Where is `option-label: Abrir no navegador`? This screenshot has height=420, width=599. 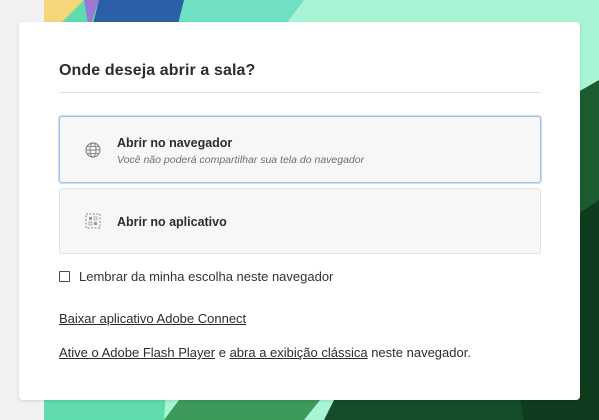
option-label: Abrir no navegador is located at coordinates (175, 143).